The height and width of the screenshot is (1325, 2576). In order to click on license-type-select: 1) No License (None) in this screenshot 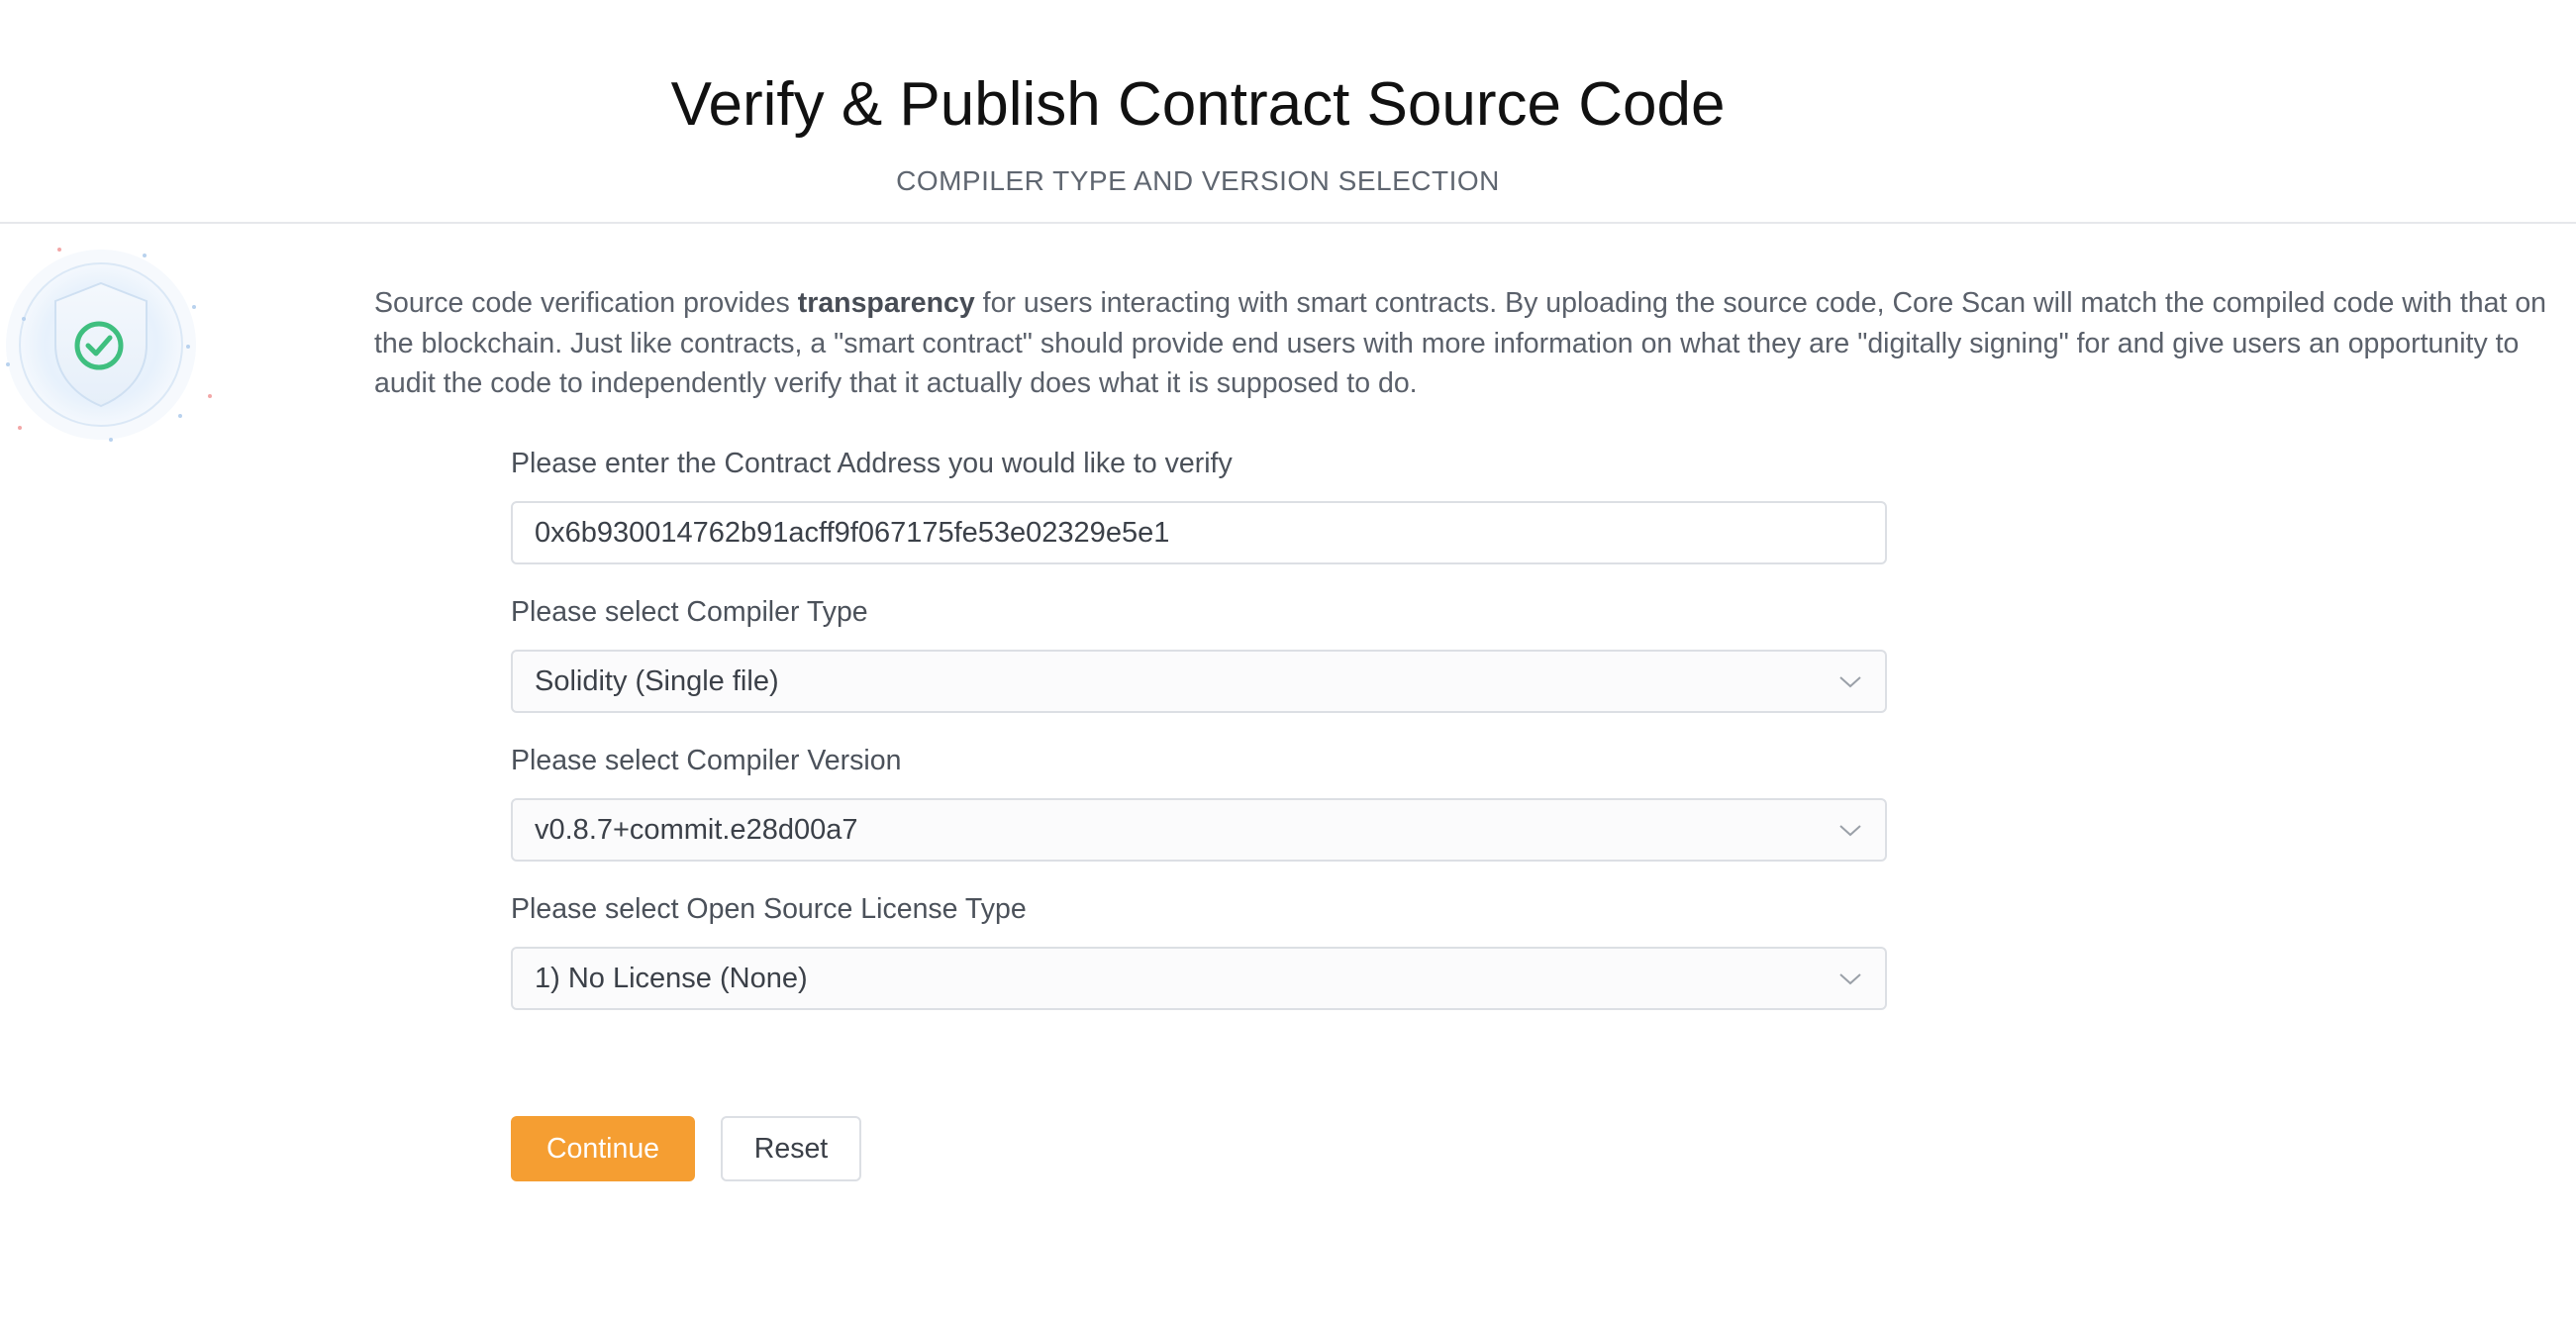, I will do `click(1199, 979)`.